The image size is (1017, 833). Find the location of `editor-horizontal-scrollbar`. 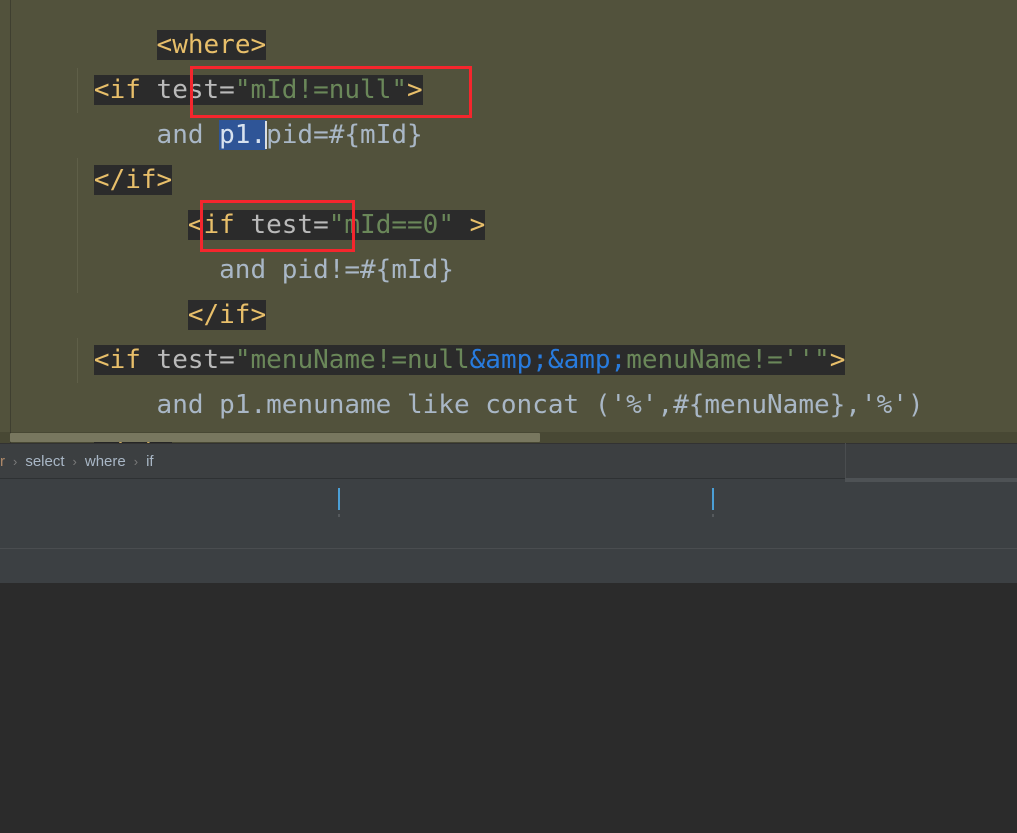

editor-horizontal-scrollbar is located at coordinates (508, 437).